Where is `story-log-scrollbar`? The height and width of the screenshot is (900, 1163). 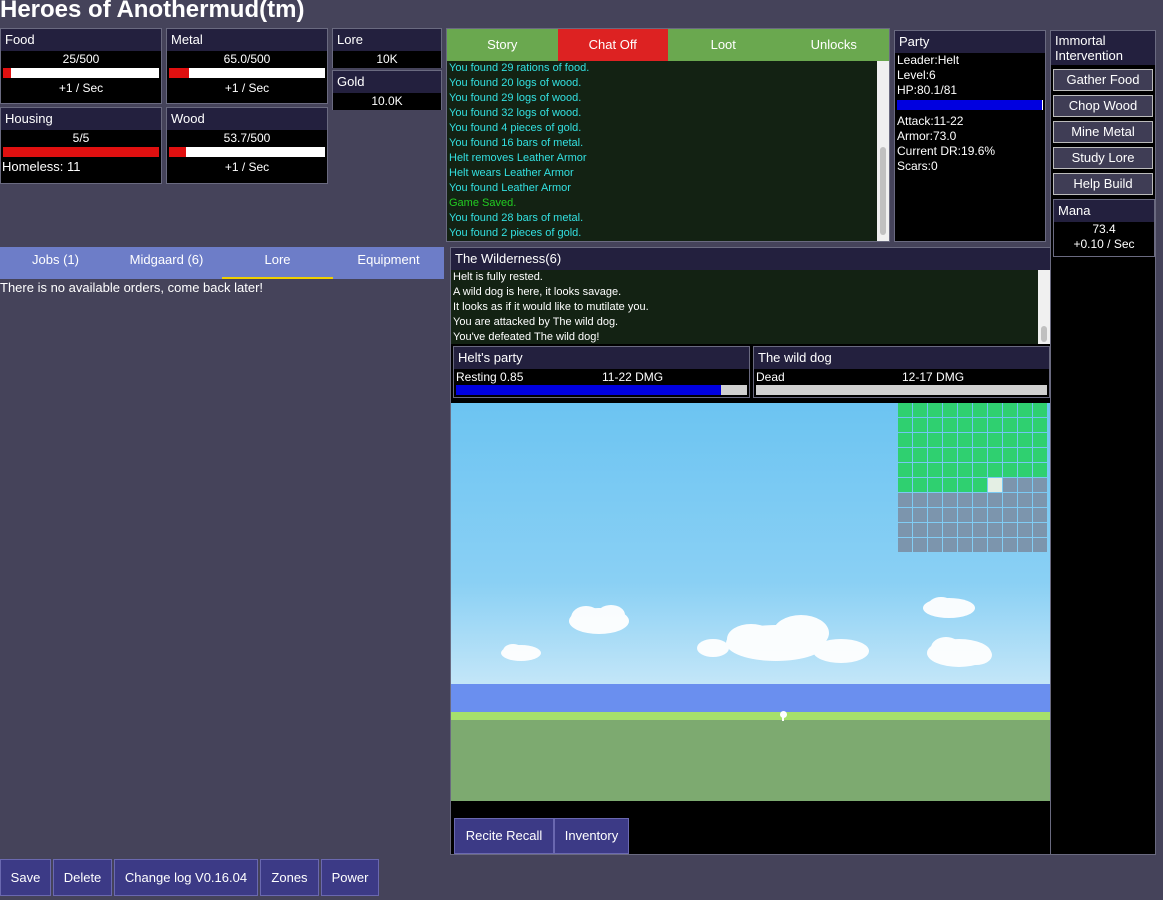
story-log-scrollbar is located at coordinates (883, 151).